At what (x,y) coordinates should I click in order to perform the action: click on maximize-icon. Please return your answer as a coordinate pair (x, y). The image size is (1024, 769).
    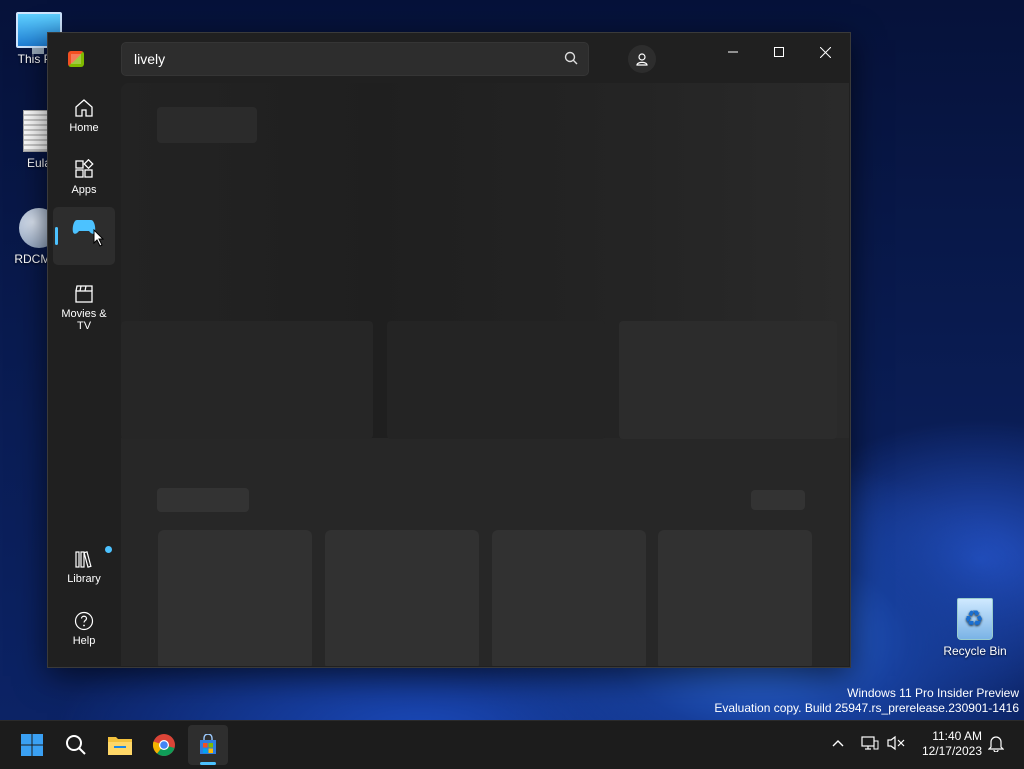
    Looking at the image, I should click on (779, 52).